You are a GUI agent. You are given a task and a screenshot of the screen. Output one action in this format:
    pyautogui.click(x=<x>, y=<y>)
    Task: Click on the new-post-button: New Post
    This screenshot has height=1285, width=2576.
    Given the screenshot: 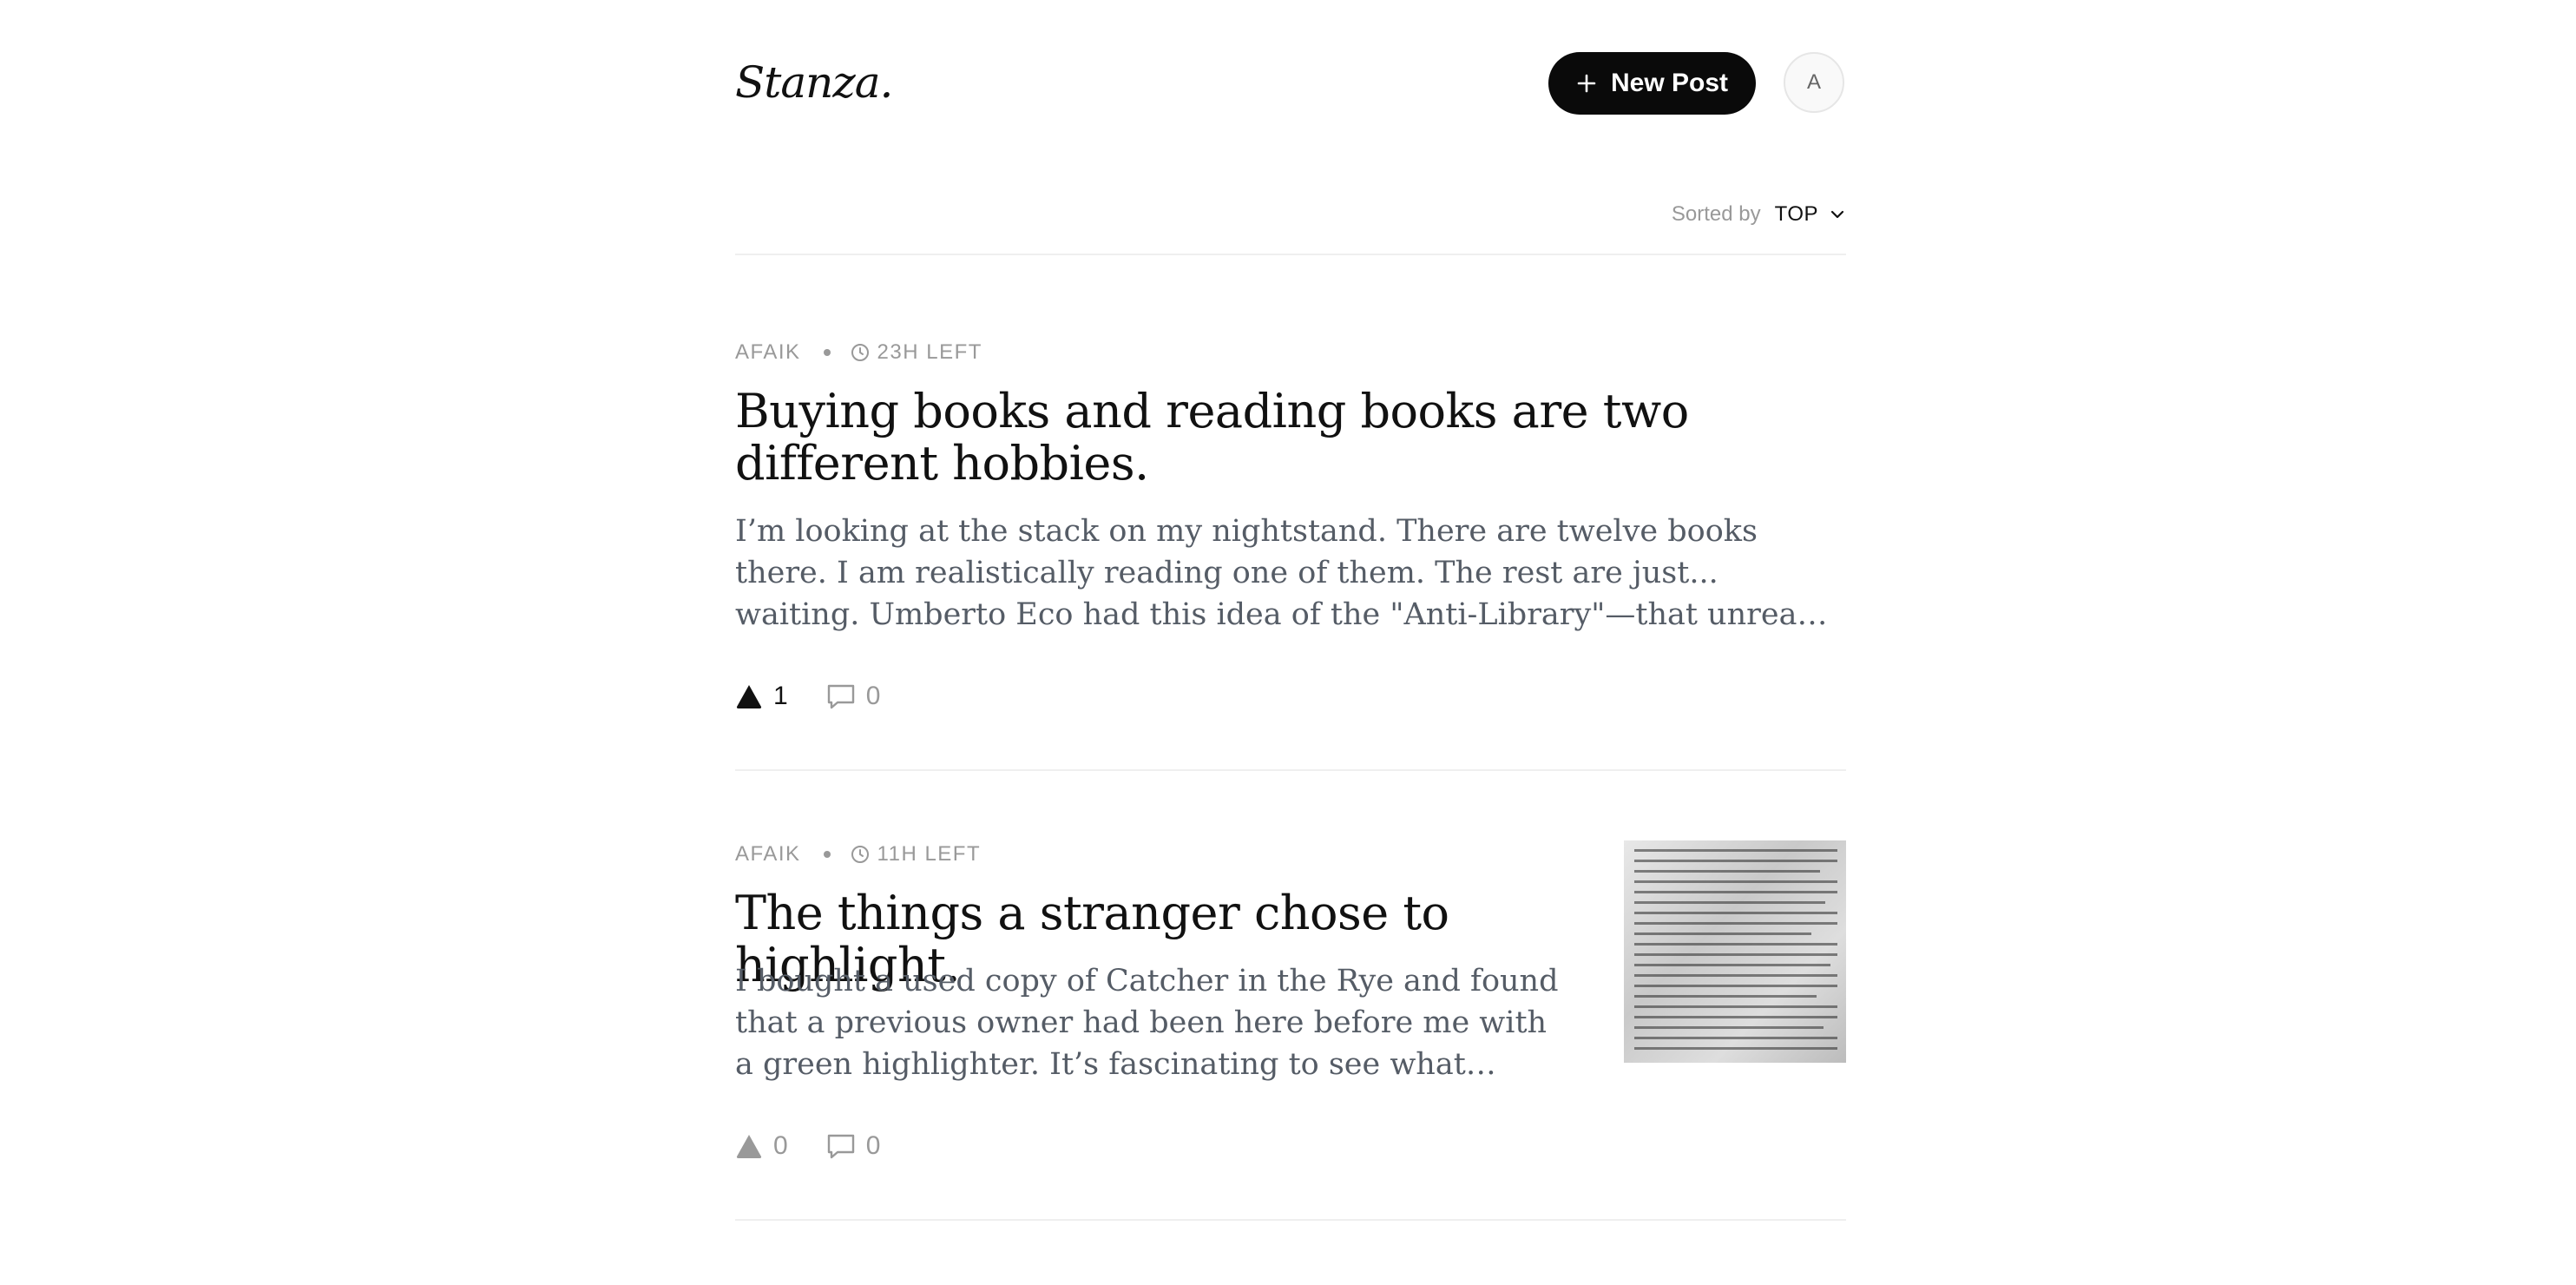 What is the action you would take?
    pyautogui.click(x=1652, y=83)
    